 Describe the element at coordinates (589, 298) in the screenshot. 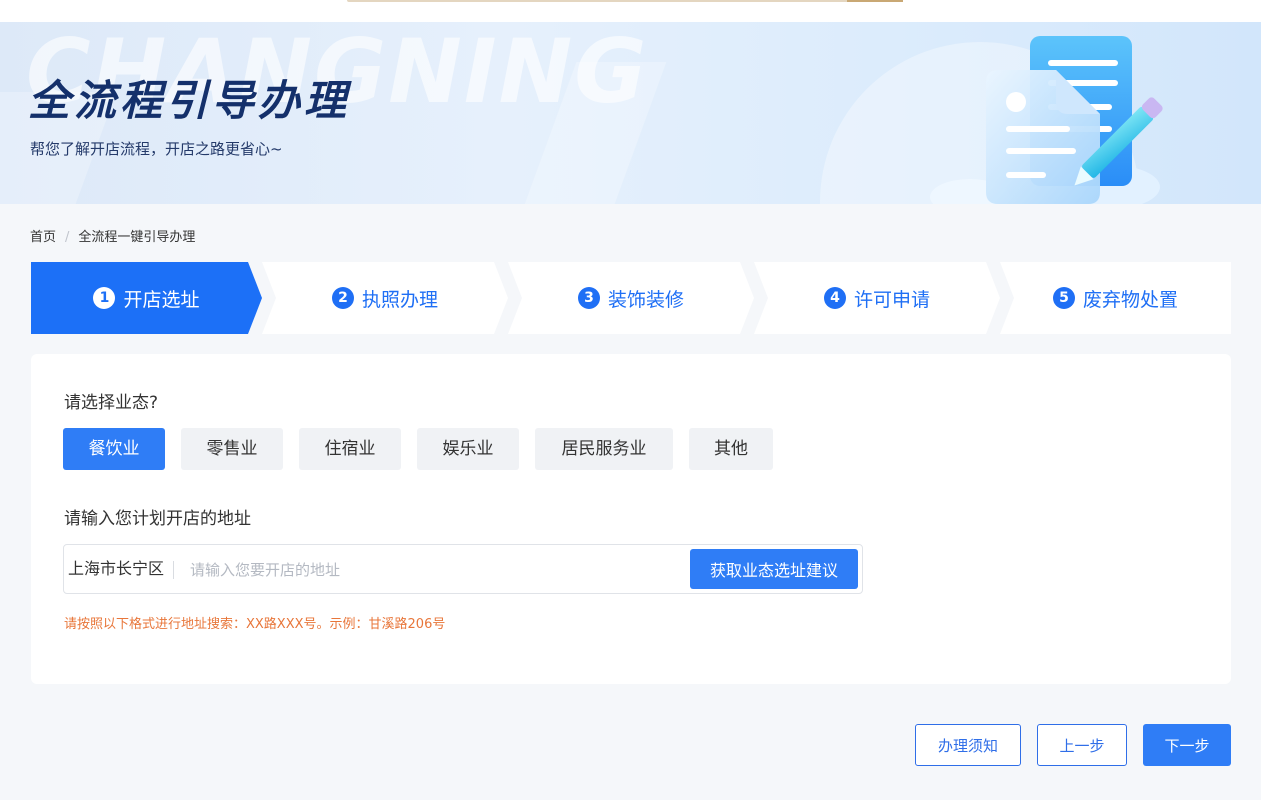

I see `step-number-badge: 3` at that location.